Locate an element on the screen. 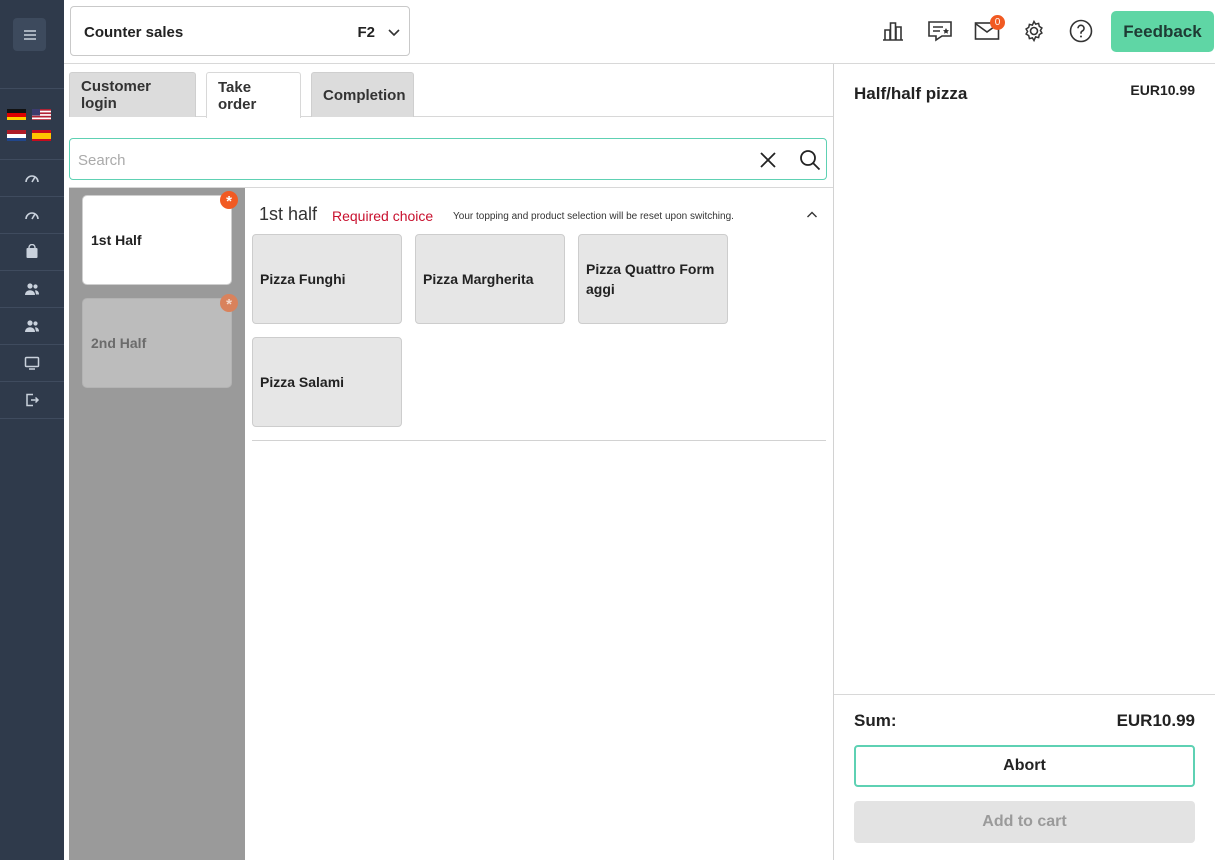 The image size is (1215, 860). flag-nl-icon is located at coordinates (16, 135).